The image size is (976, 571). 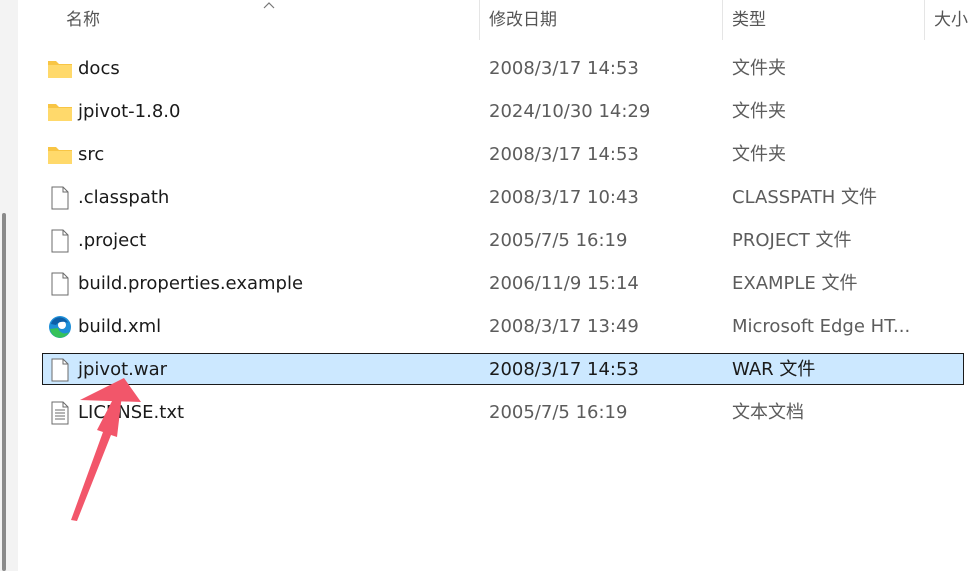 I want to click on file-name: docs, so click(x=99, y=68).